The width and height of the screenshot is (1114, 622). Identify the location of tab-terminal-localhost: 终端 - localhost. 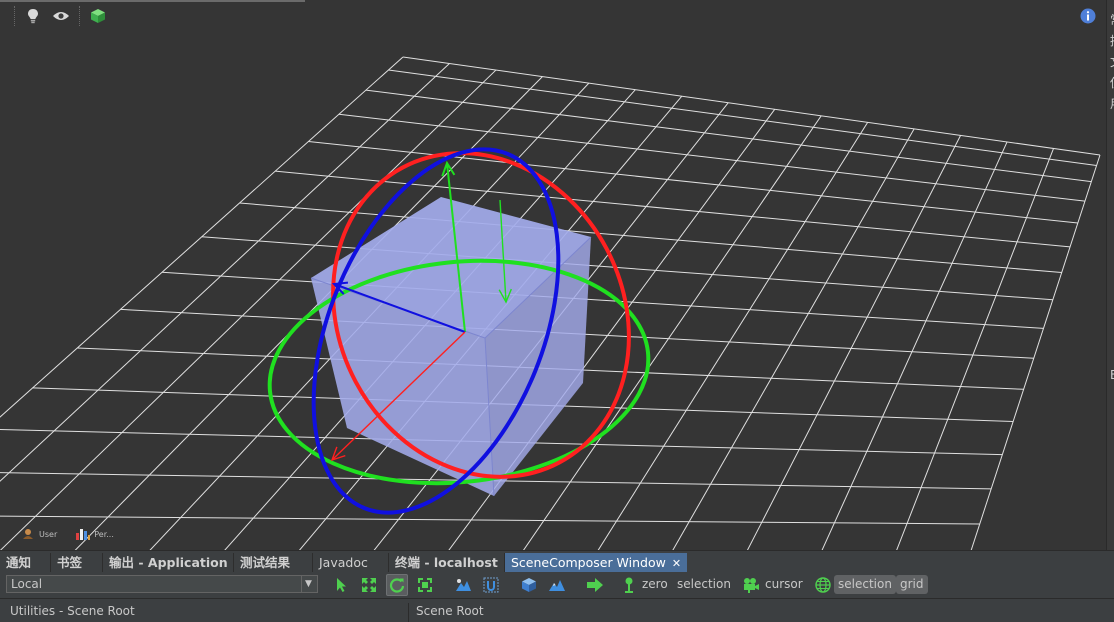
(443, 563).